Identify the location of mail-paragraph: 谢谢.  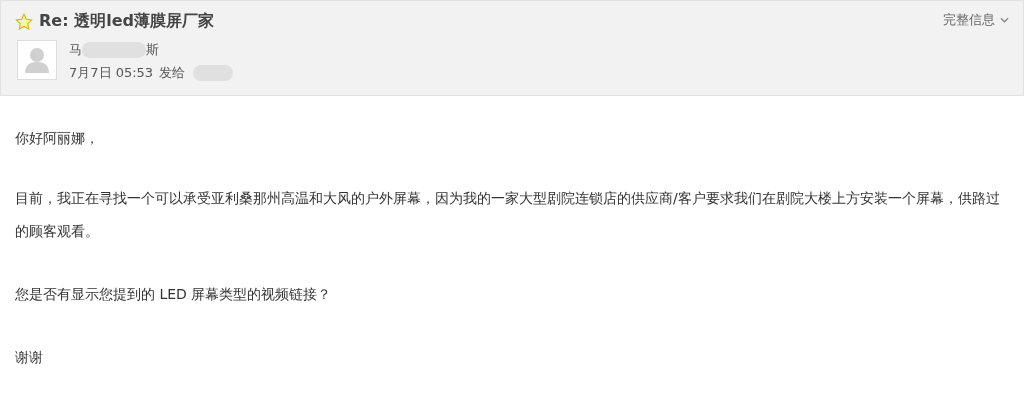
(29, 357).